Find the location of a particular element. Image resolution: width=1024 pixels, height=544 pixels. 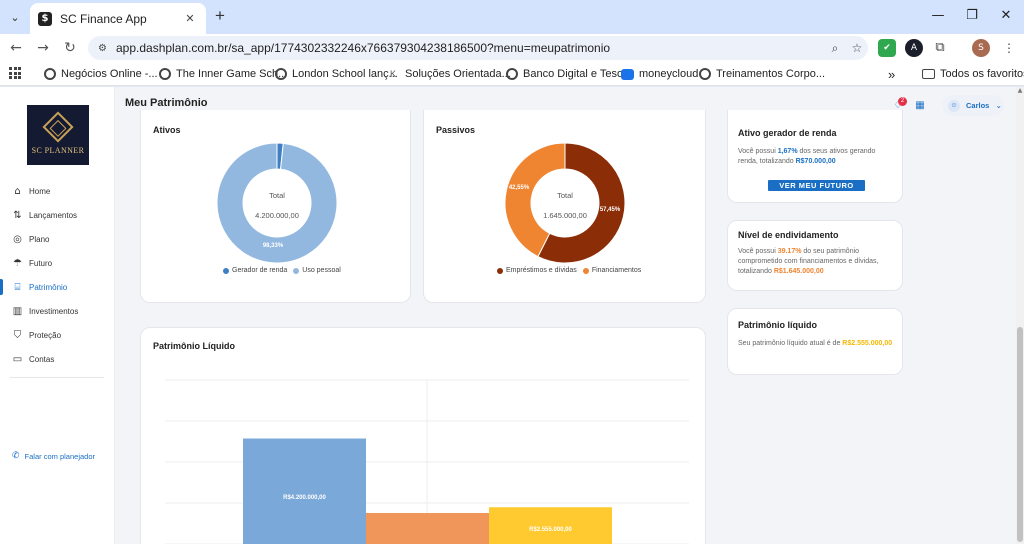

ver-meu-futuro-button: VER MEU FUTURO is located at coordinates (816, 185).